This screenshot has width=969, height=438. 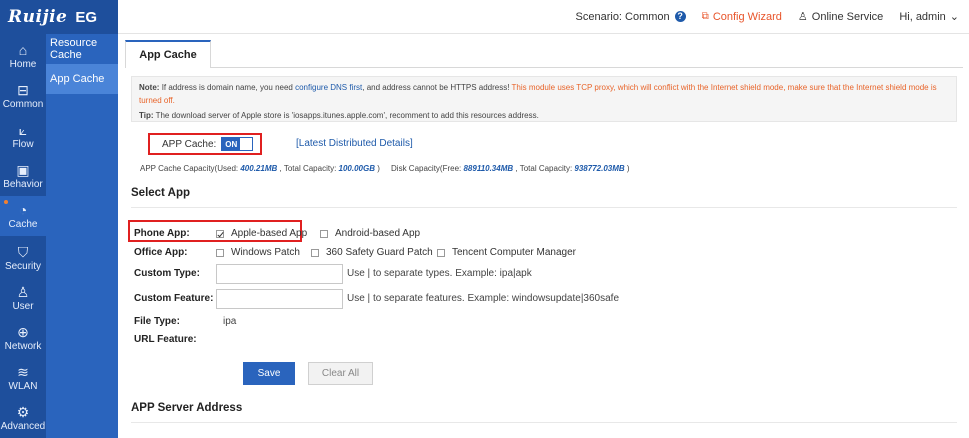 What do you see at coordinates (227, 87) in the screenshot?
I see `note-text: If address is domain name, you need` at bounding box center [227, 87].